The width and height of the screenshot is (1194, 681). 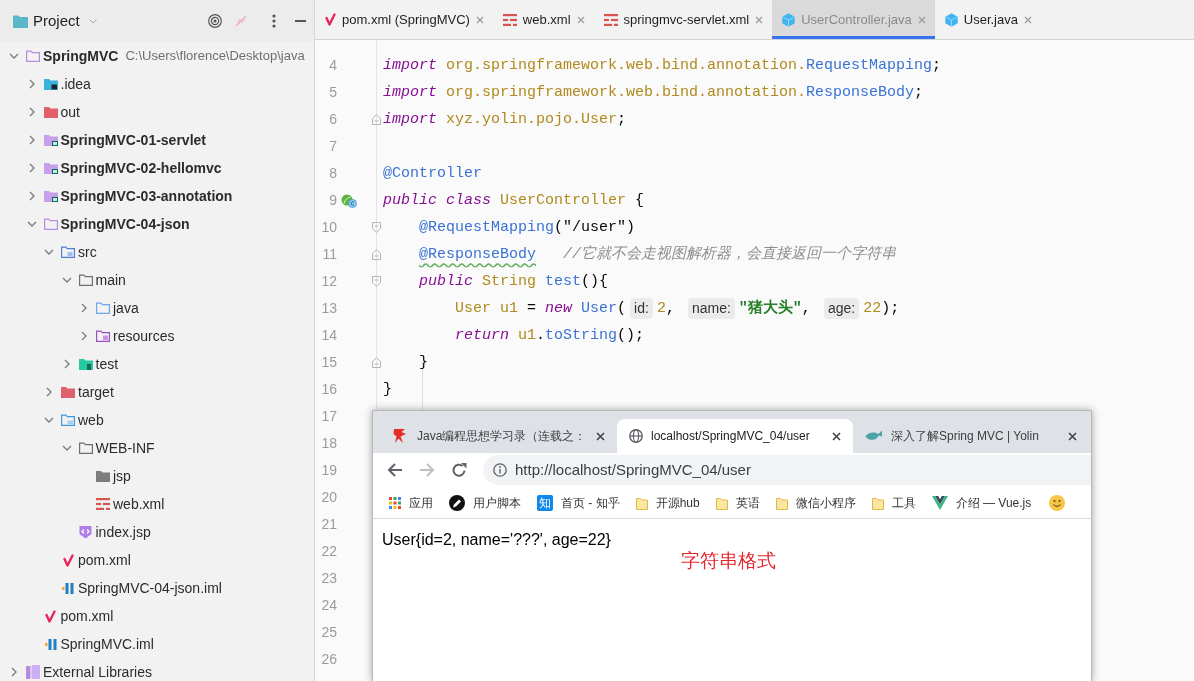 I want to click on smiley-icon, so click(x=1057, y=502).